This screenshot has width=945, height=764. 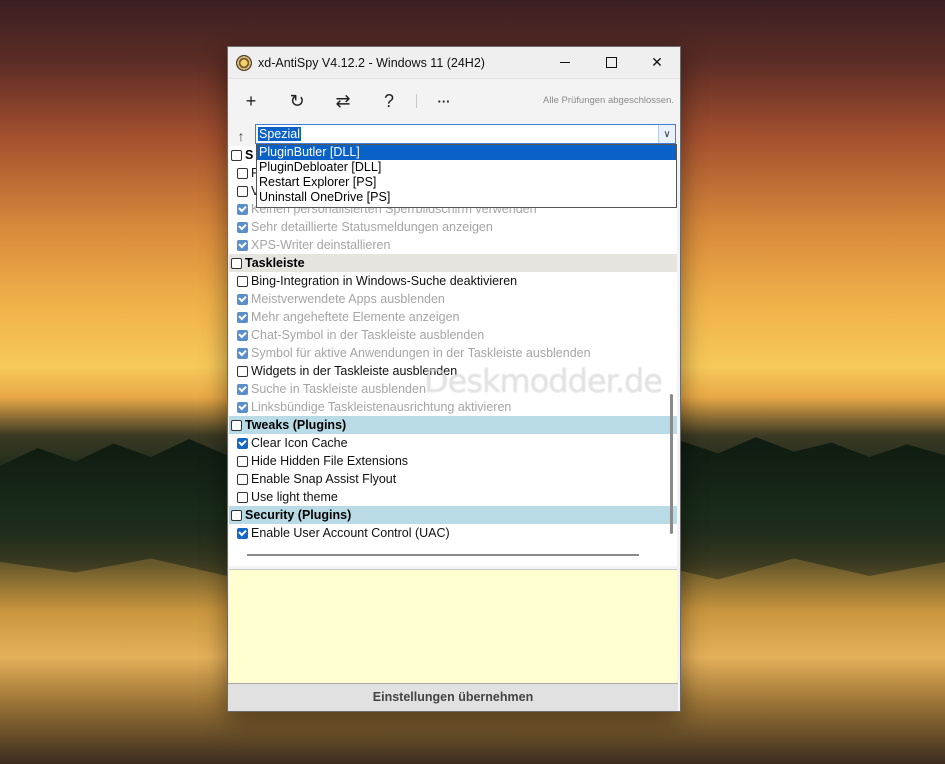 What do you see at coordinates (244, 62) in the screenshot?
I see `app-logo-icon` at bounding box center [244, 62].